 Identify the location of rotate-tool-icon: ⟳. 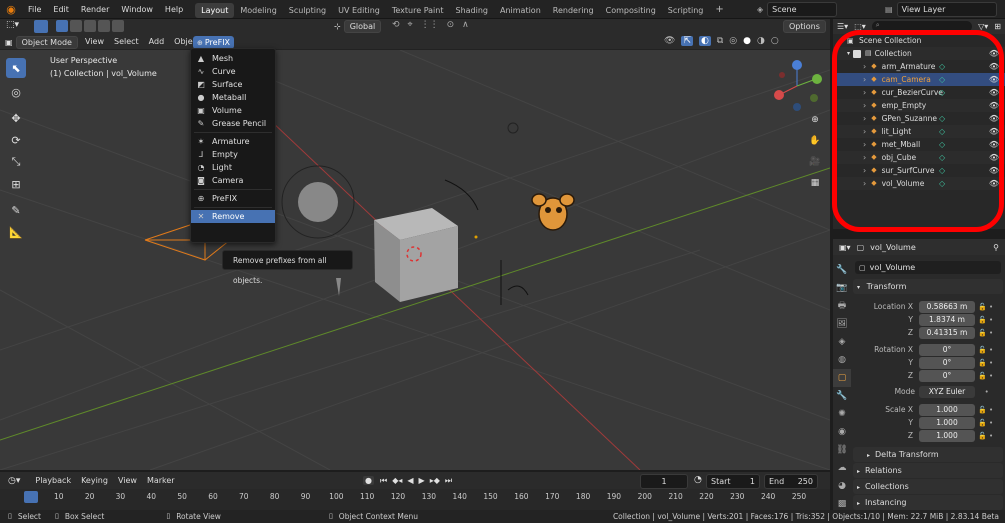
(16, 140).